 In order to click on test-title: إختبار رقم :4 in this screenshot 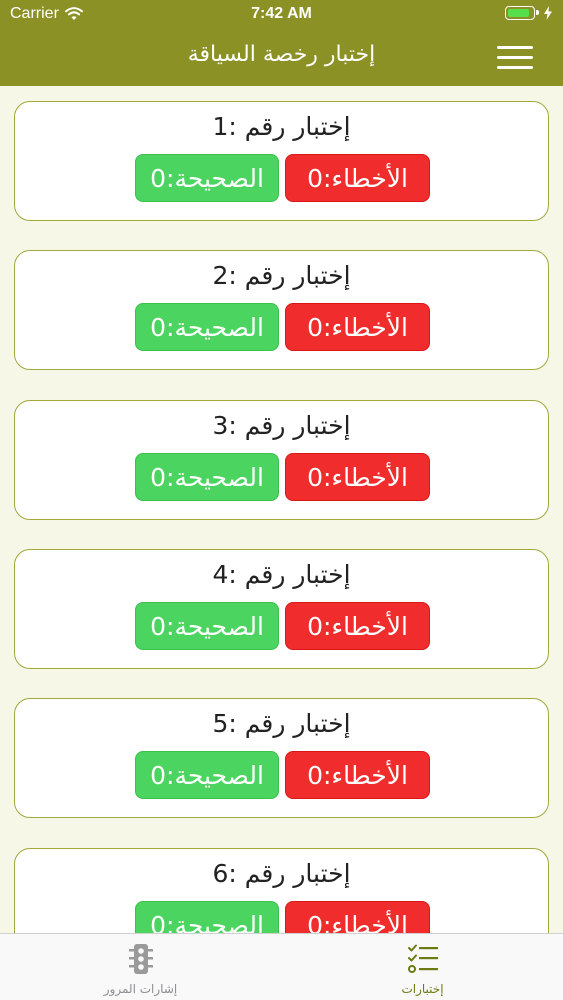, I will do `click(281, 574)`.